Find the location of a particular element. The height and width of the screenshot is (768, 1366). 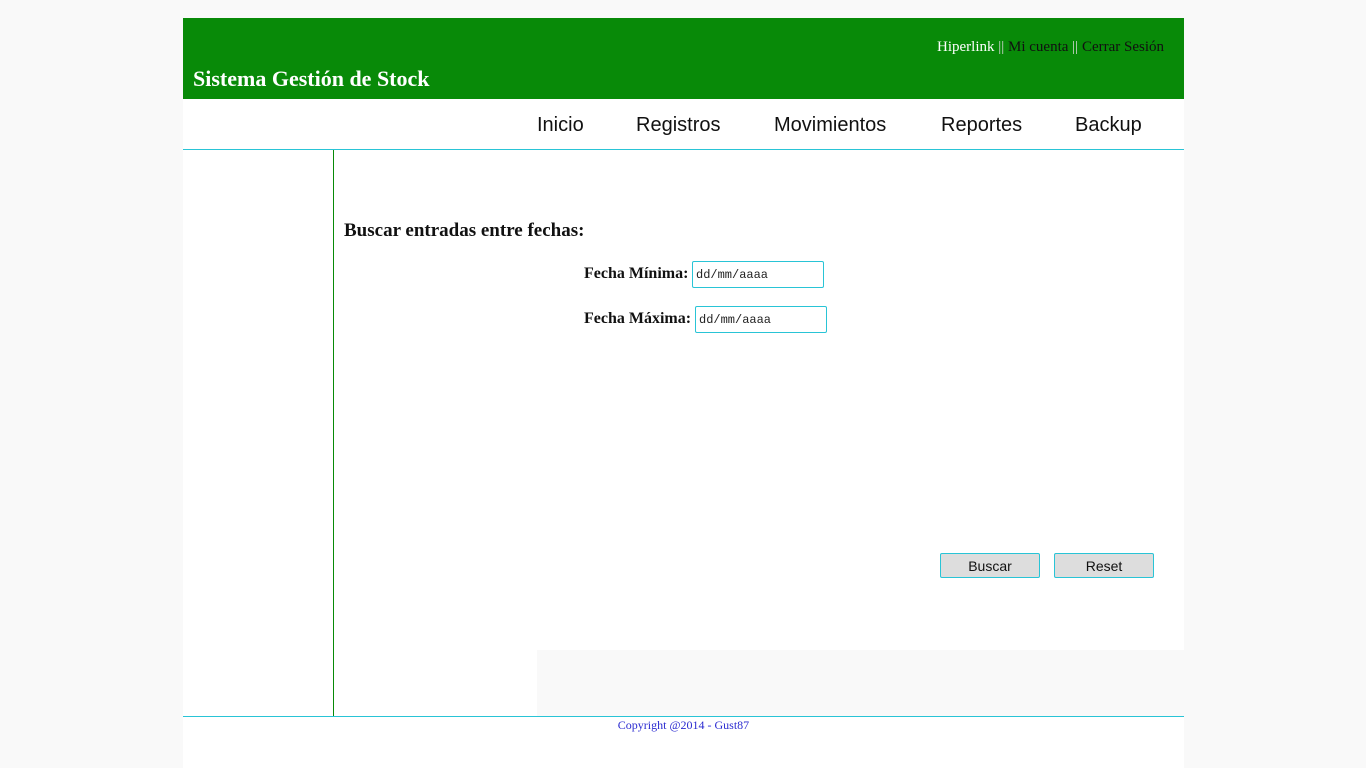

copyright-text: Copyright @2014 - Gust87 is located at coordinates (683, 725).